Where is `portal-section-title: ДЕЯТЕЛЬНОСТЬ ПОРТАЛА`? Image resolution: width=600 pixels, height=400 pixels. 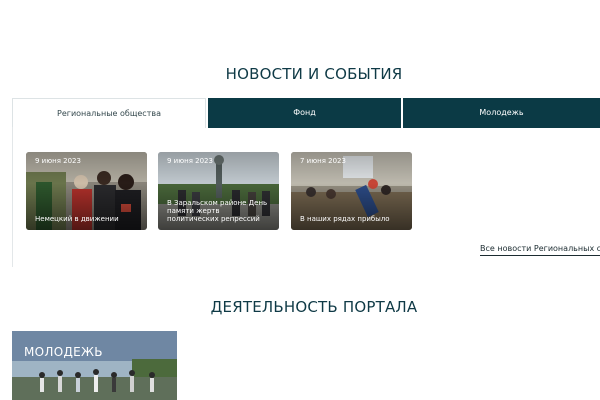 portal-section-title: ДЕЯТЕЛЬНОСТЬ ПОРТАЛА is located at coordinates (314, 307).